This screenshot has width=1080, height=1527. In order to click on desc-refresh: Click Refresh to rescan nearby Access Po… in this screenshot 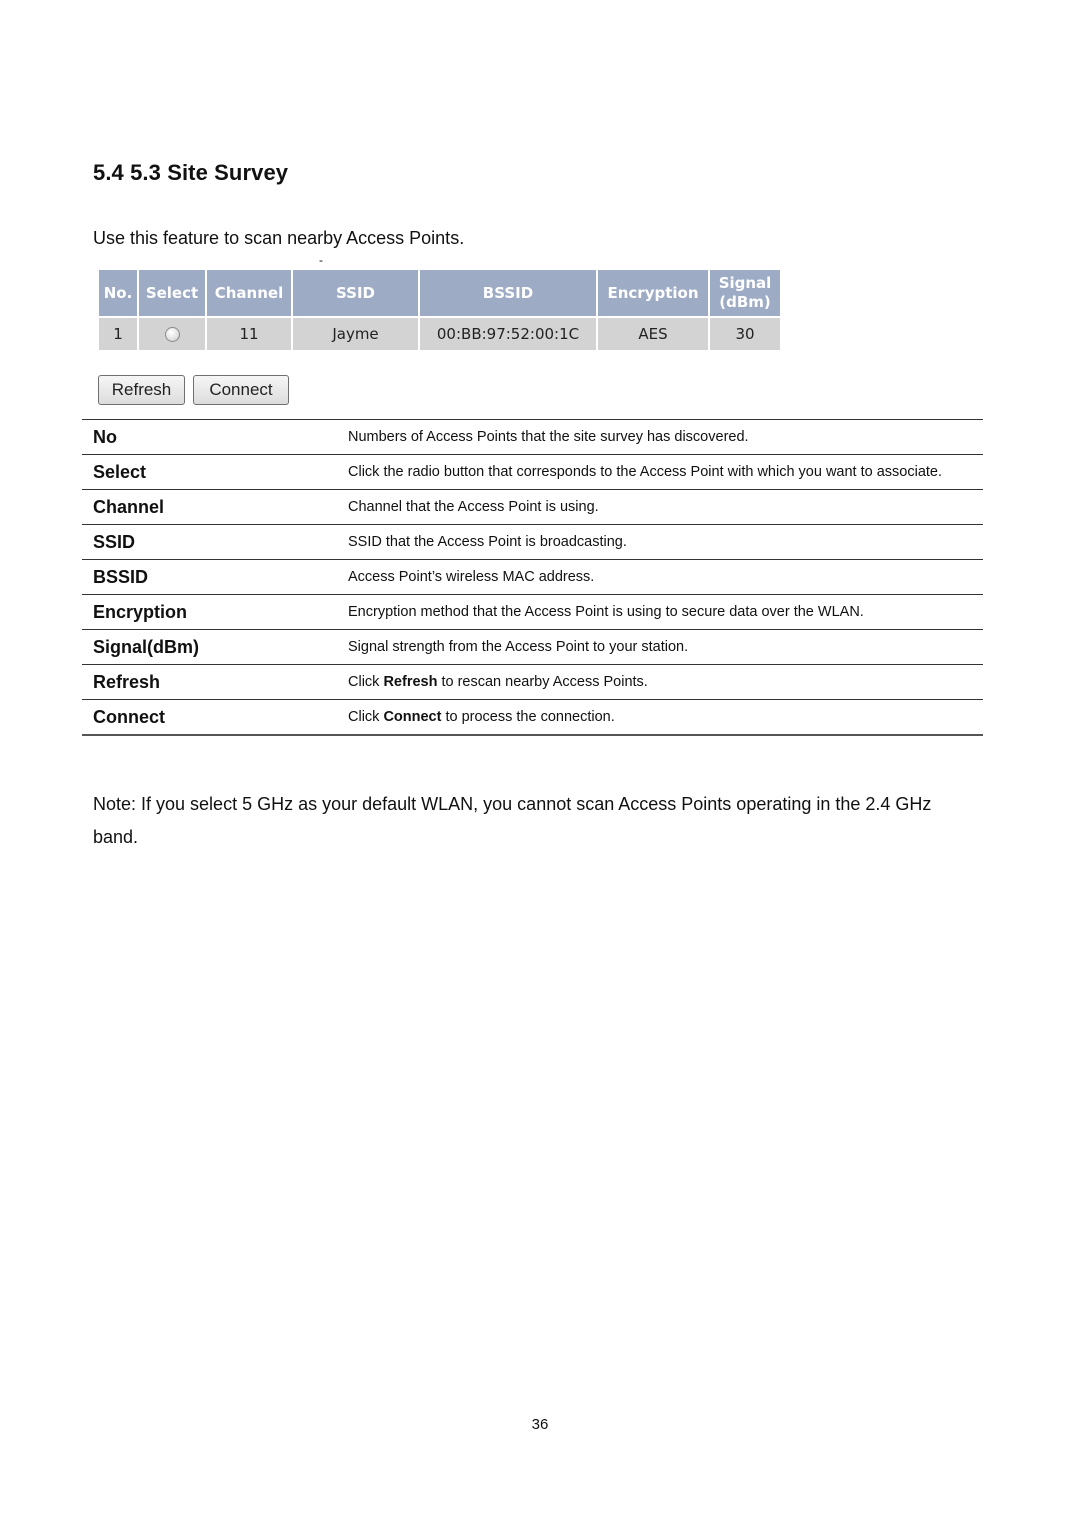, I will do `click(665, 682)`.